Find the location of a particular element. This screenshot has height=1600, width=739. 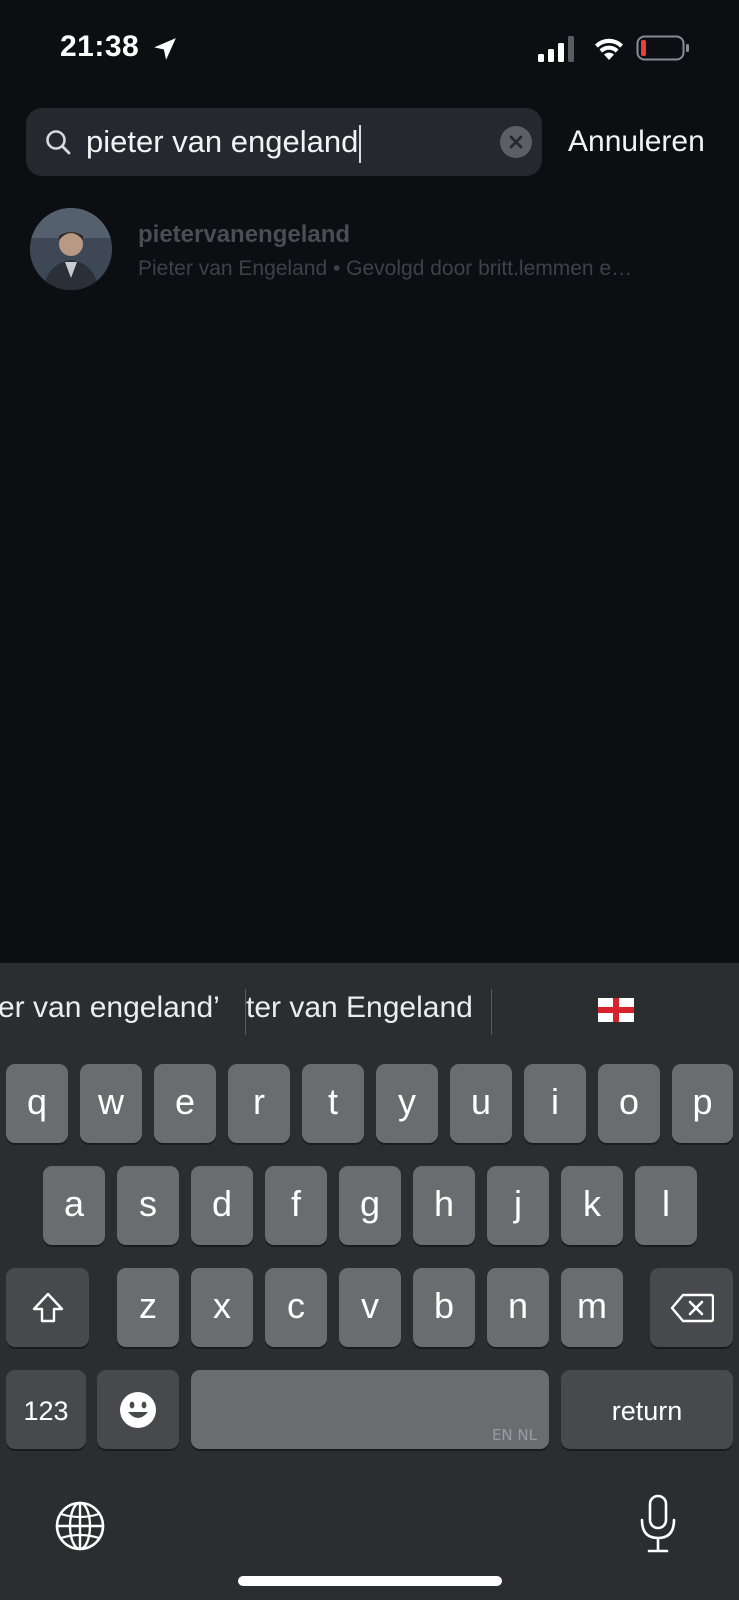

key-q: q is located at coordinates (37, 1103).